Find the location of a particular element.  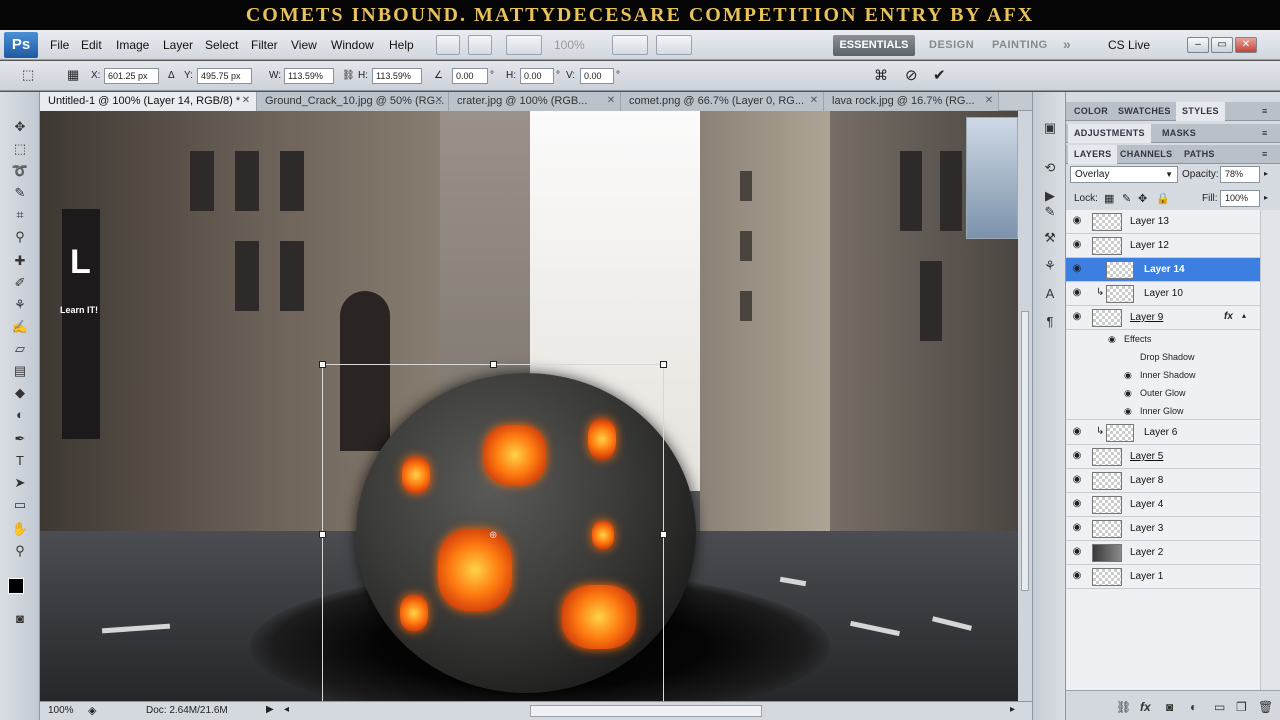

effect-inner-glow: Inner Glow is located at coordinates (1162, 411).